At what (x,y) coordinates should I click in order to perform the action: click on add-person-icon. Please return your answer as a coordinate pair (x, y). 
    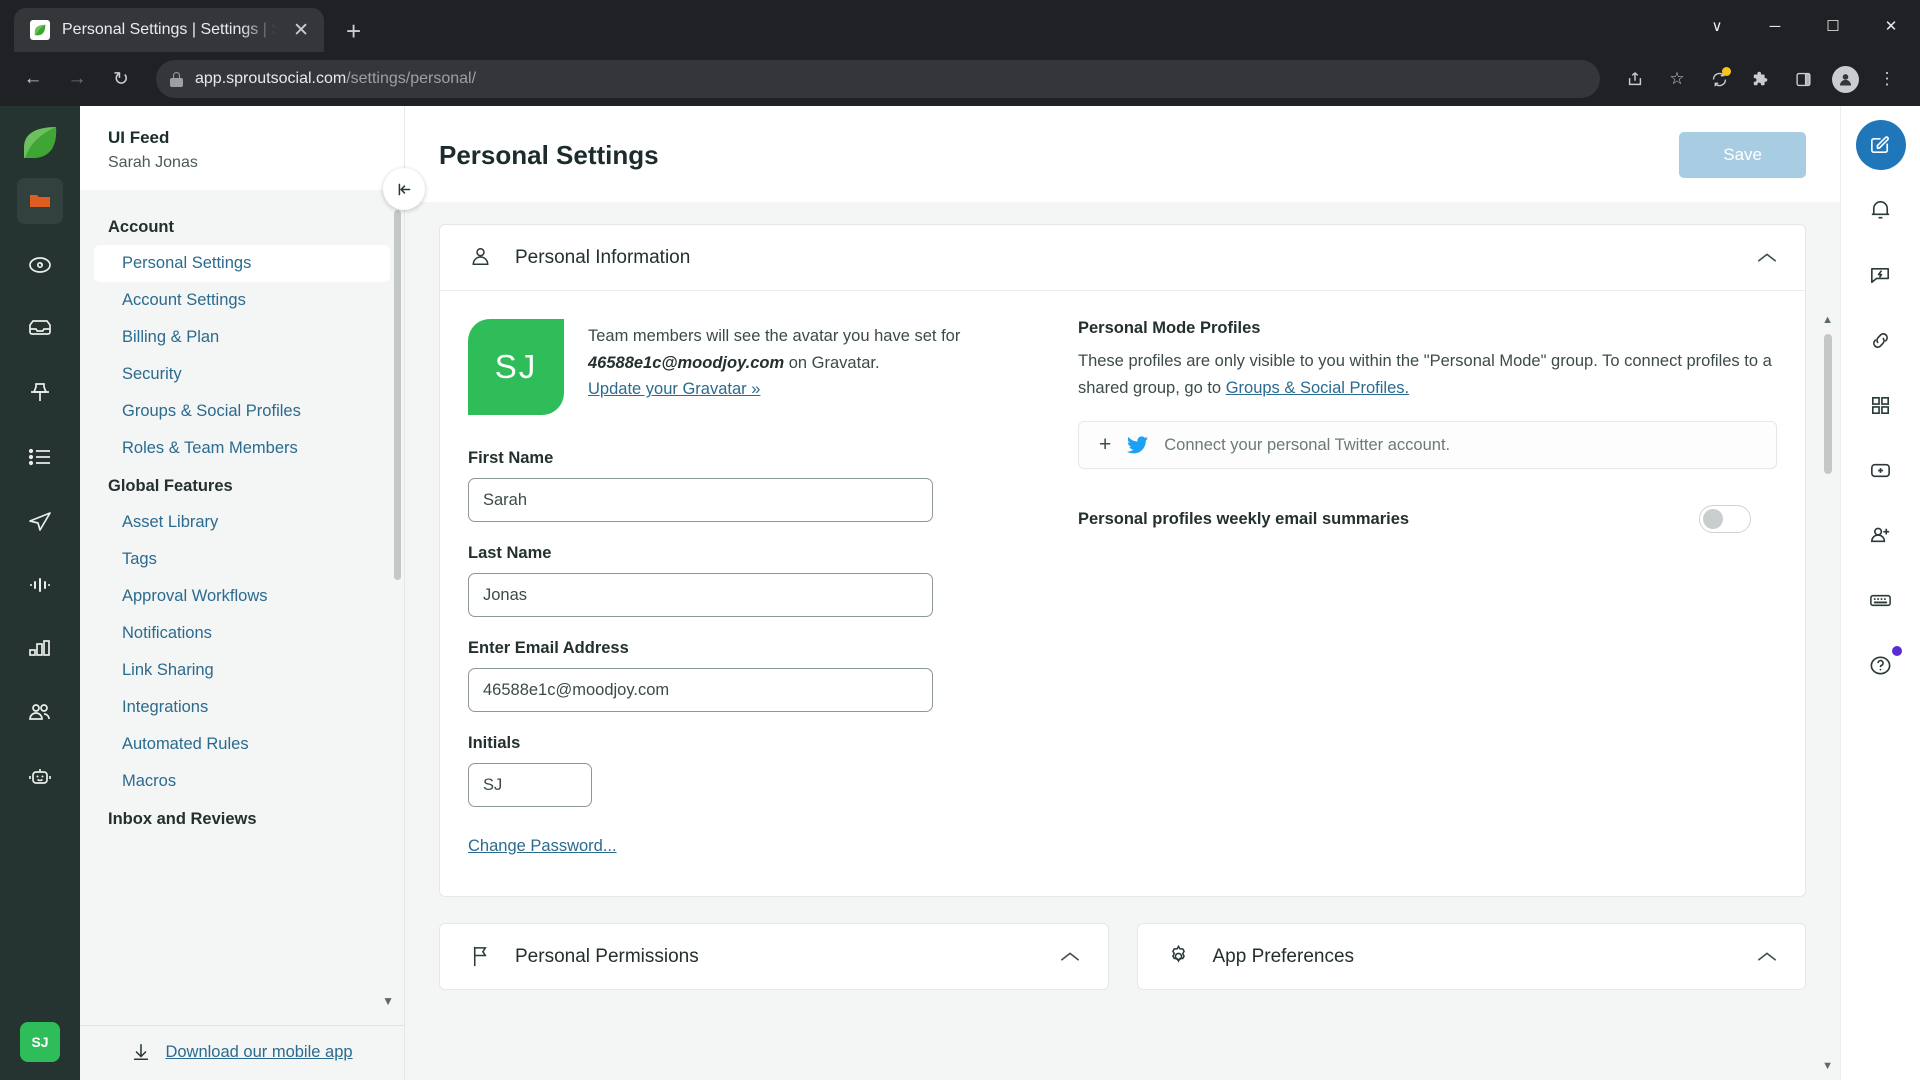
    Looking at the image, I should click on (1881, 535).